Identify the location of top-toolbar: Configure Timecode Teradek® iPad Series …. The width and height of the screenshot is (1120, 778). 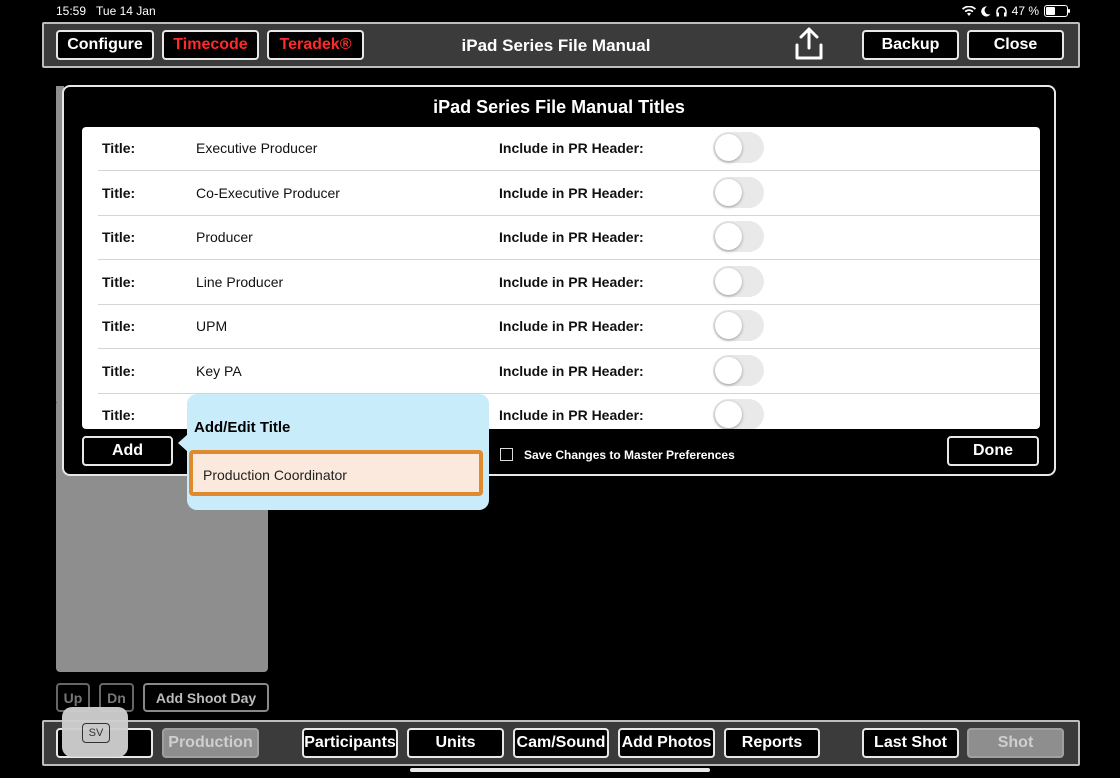
(561, 45).